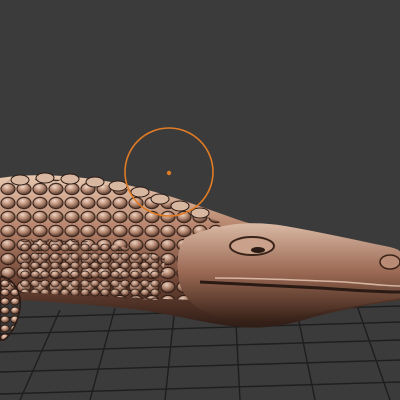 The height and width of the screenshot is (400, 400). Describe the element at coordinates (258, 250) in the screenshot. I see `crocodile-eye` at that location.